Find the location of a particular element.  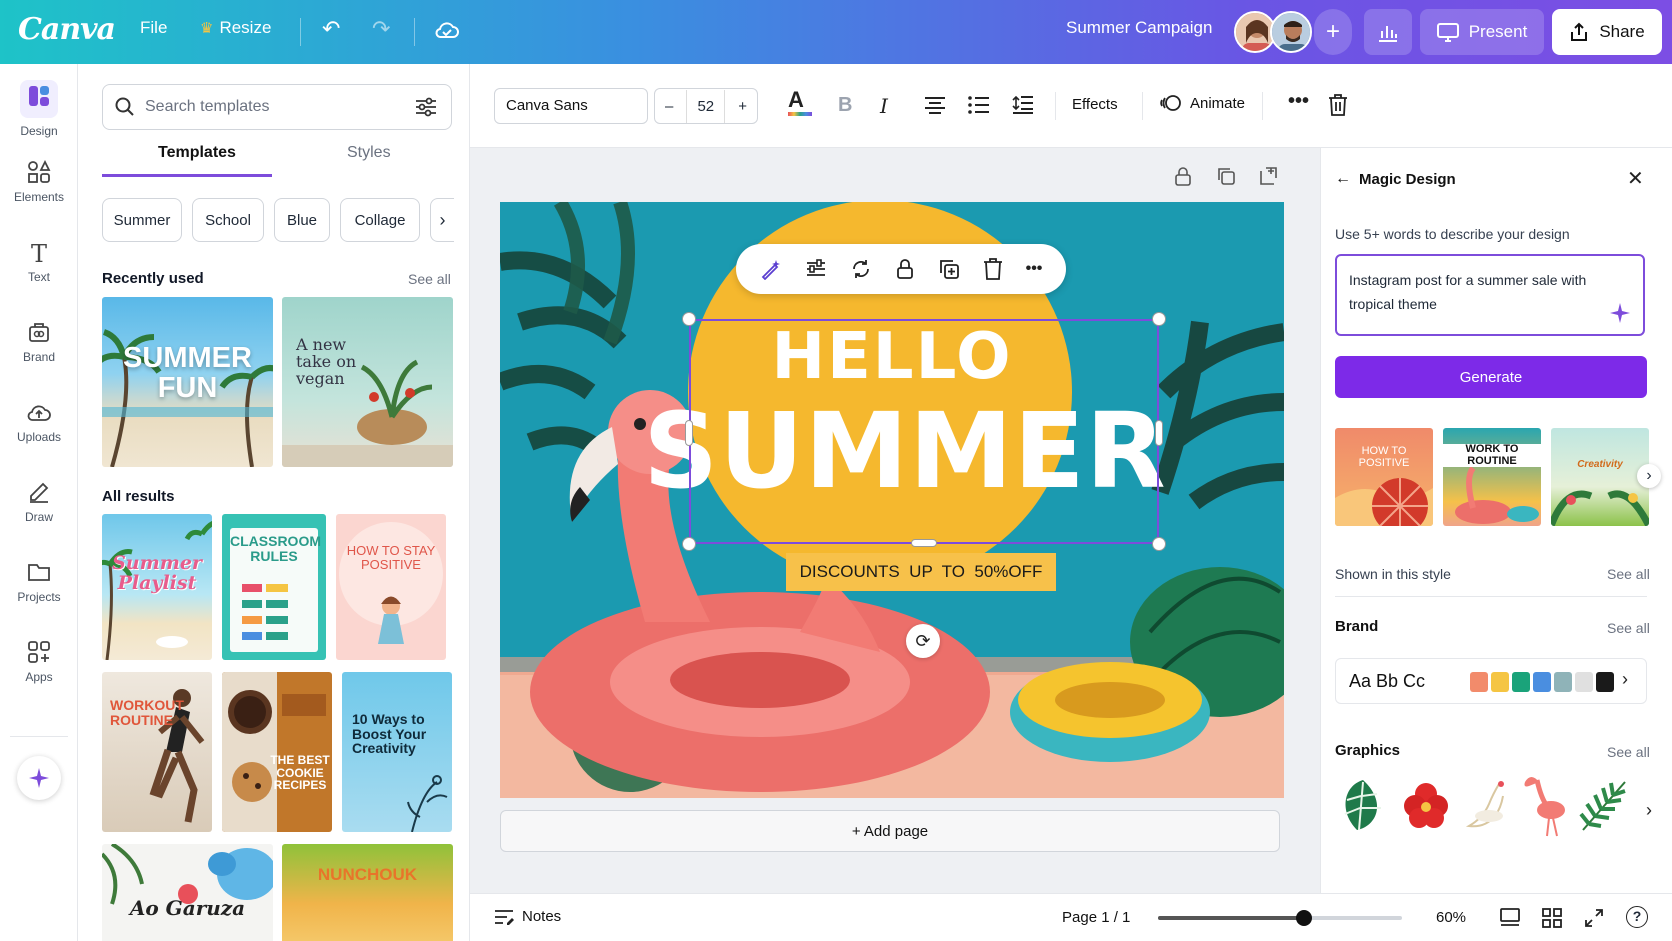

align-center-icon is located at coordinates (935, 105).